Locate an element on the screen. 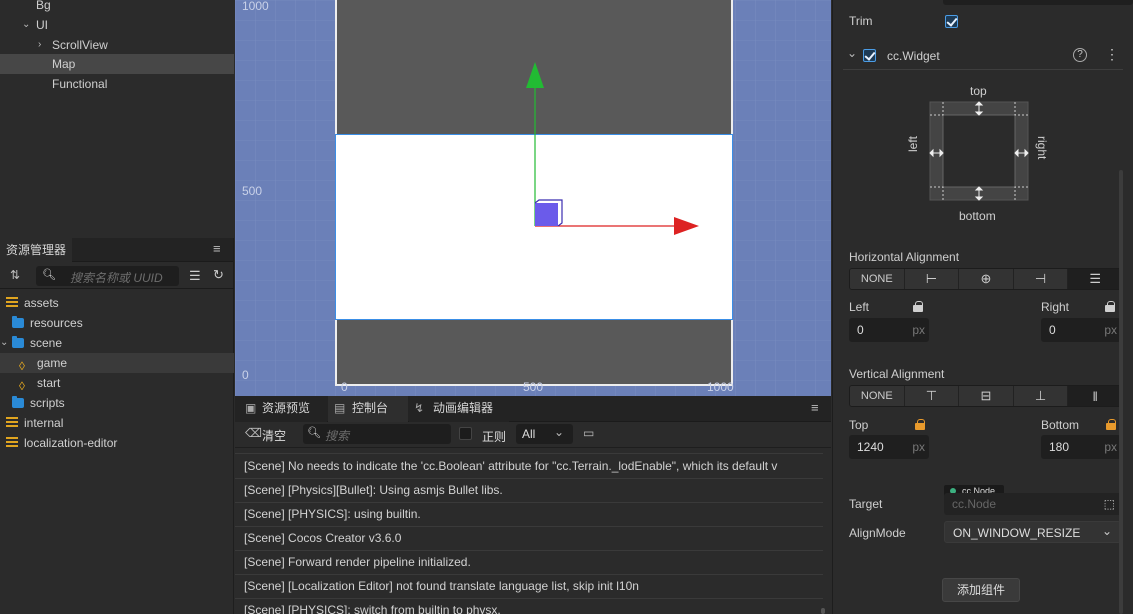  v-align-middle-button: ⊟ is located at coordinates (986, 396).